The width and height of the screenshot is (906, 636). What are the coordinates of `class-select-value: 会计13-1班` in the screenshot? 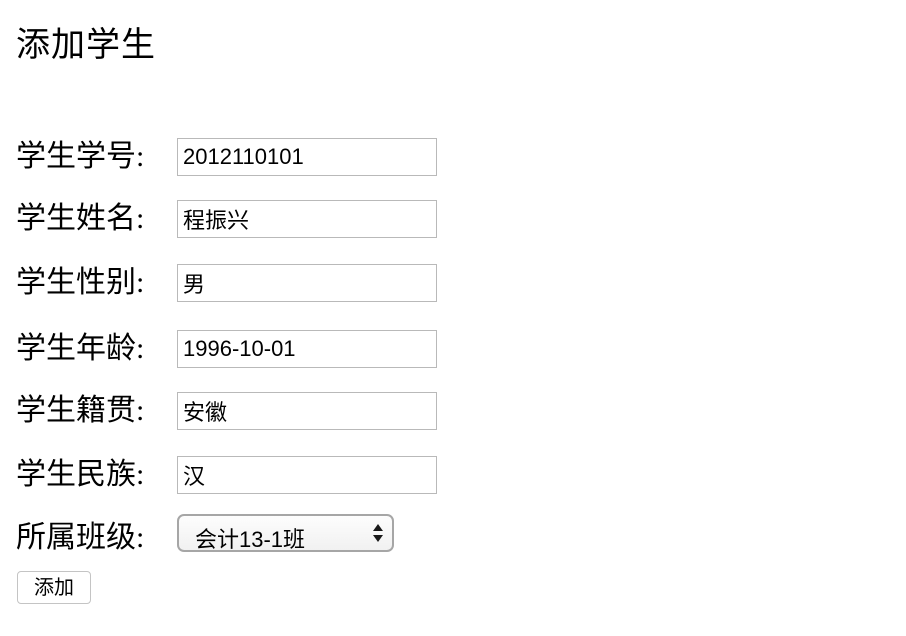 It's located at (250, 539).